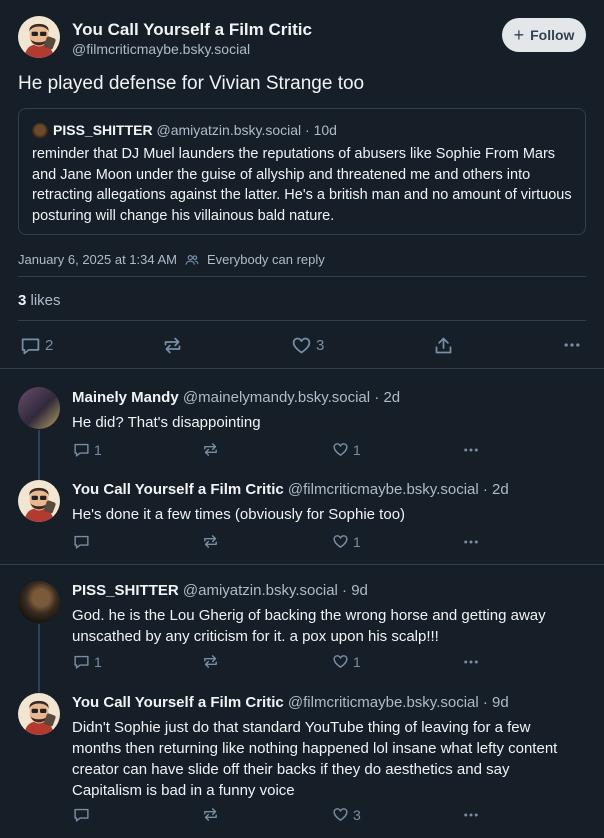 The height and width of the screenshot is (838, 604). What do you see at coordinates (192, 30) in the screenshot?
I see `author-display-name: You Call Yourself a Film Critic` at bounding box center [192, 30].